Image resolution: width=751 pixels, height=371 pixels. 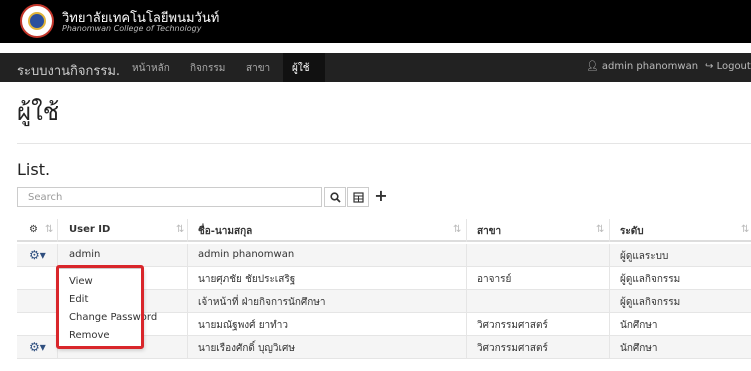 What do you see at coordinates (243, 325) in the screenshot?
I see `name-cell: นายมณัฐพงศ์ ยาทำว` at bounding box center [243, 325].